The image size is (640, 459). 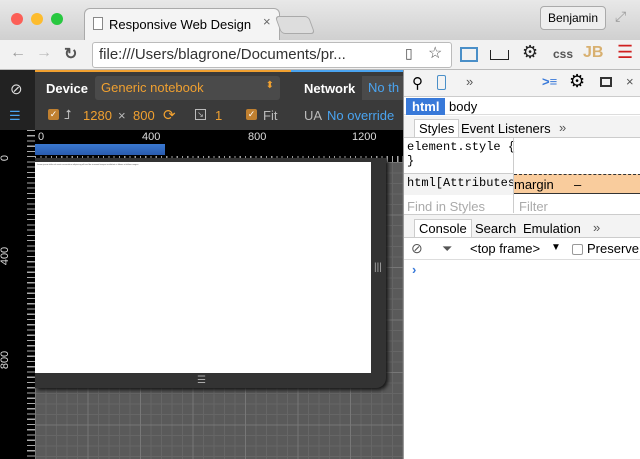 What do you see at coordinates (577, 184) in the screenshot?
I see `box-model-margin: margin –` at bounding box center [577, 184].